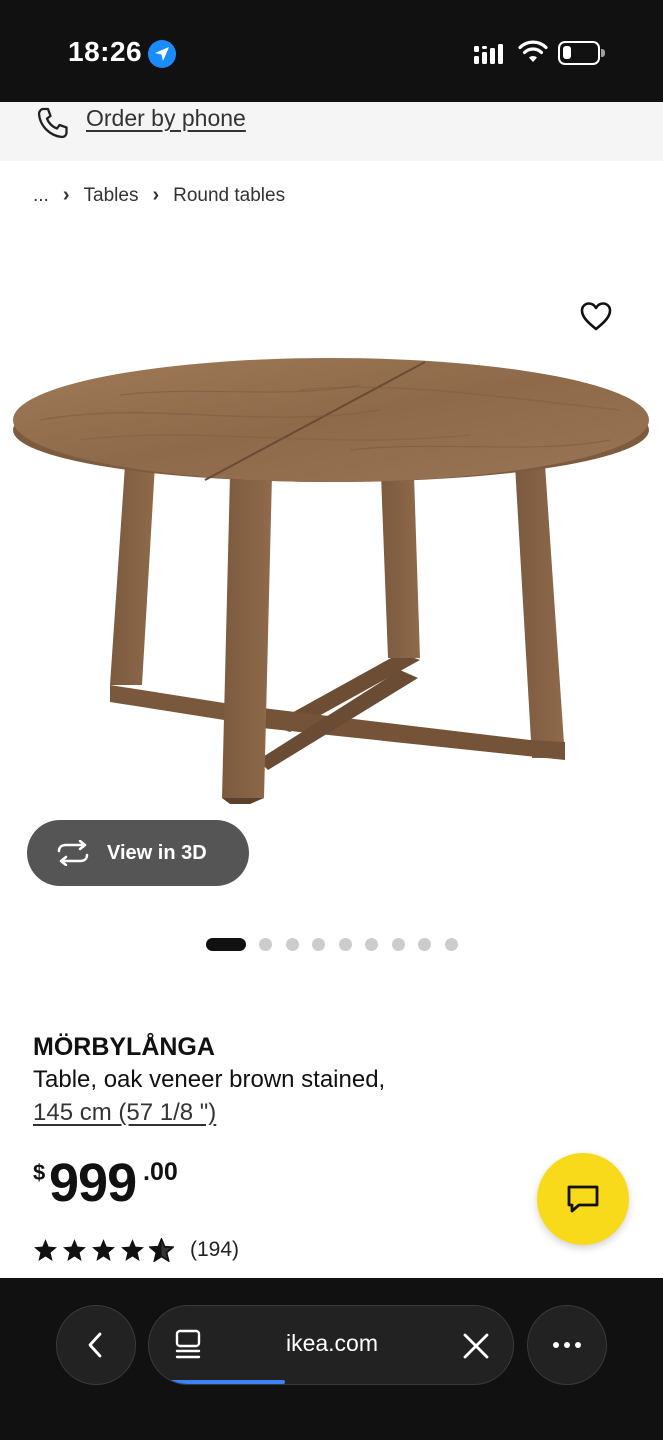 This screenshot has height=1440, width=663. What do you see at coordinates (229, 196) in the screenshot?
I see `breadcrumb-item-round-tables: Round tables` at bounding box center [229, 196].